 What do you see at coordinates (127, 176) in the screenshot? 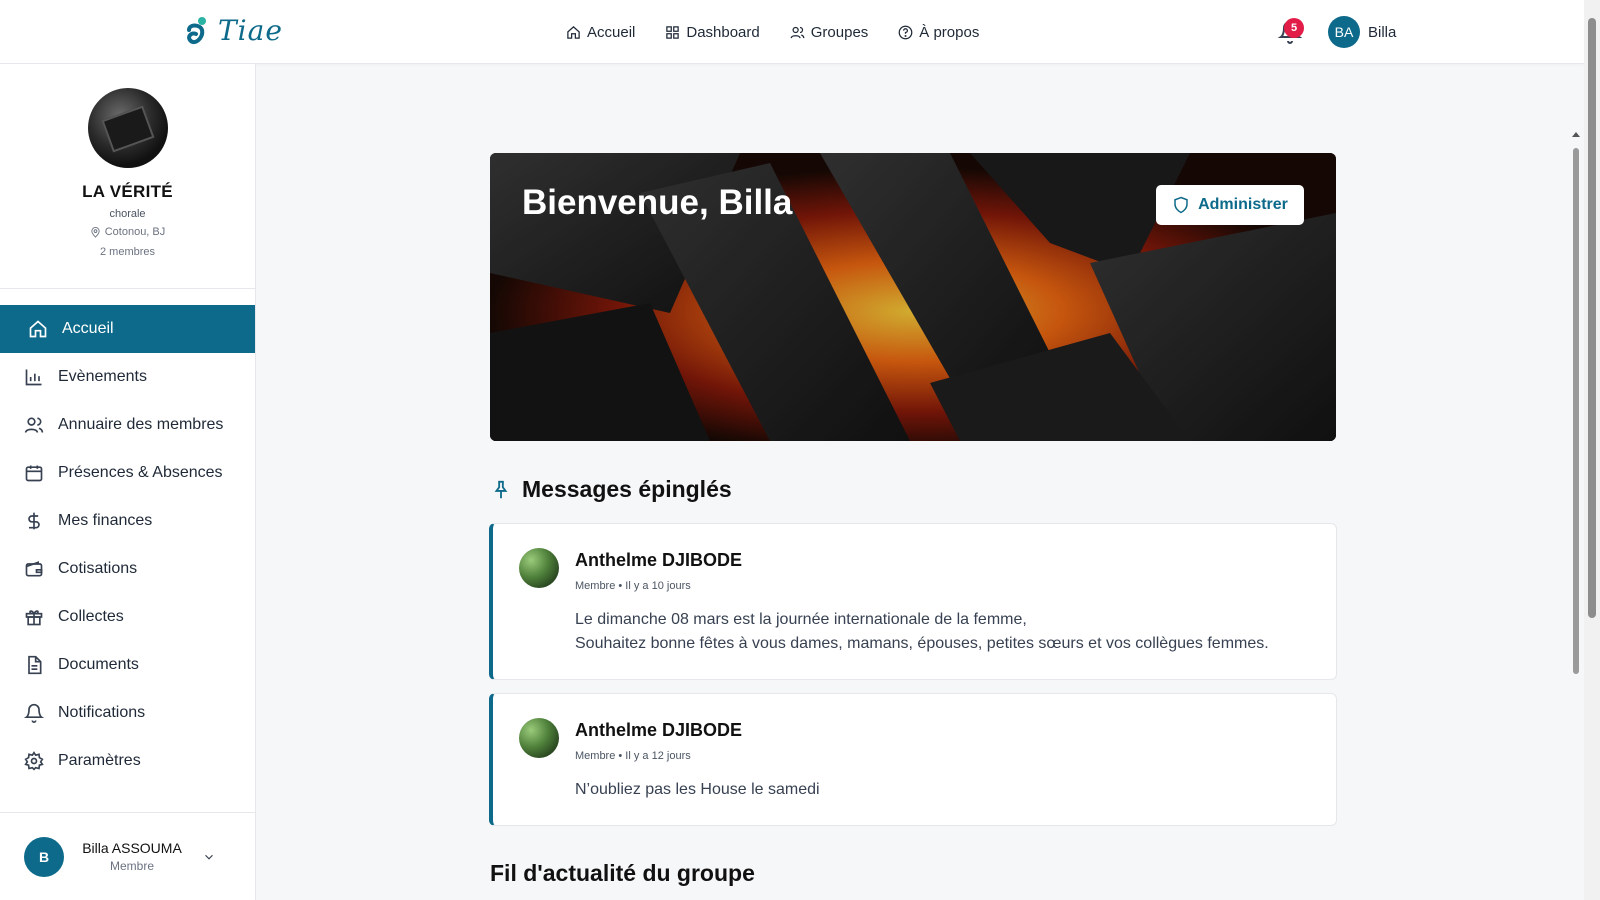
I see `group-header: LA VÉRITÉ chorale Cotonou, BJ 2 membres` at bounding box center [127, 176].